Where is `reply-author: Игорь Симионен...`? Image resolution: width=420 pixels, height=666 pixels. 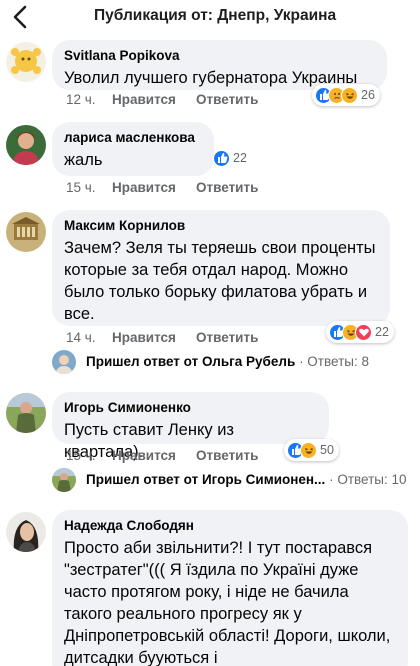
reply-author: Игорь Симионен... is located at coordinates (263, 479).